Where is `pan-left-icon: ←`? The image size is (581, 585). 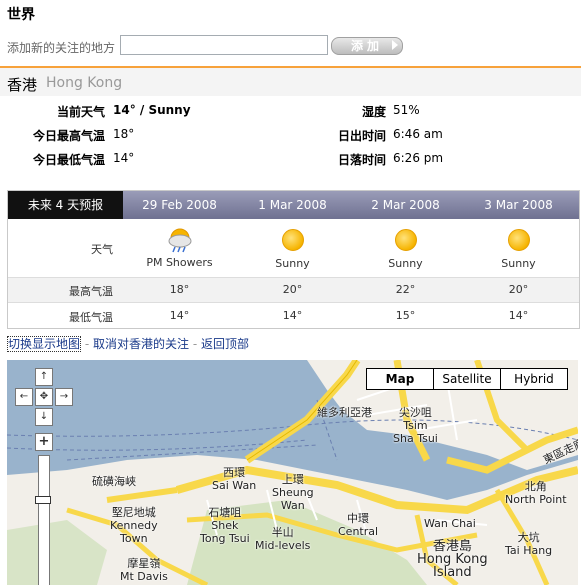 pan-left-icon: ← is located at coordinates (24, 397).